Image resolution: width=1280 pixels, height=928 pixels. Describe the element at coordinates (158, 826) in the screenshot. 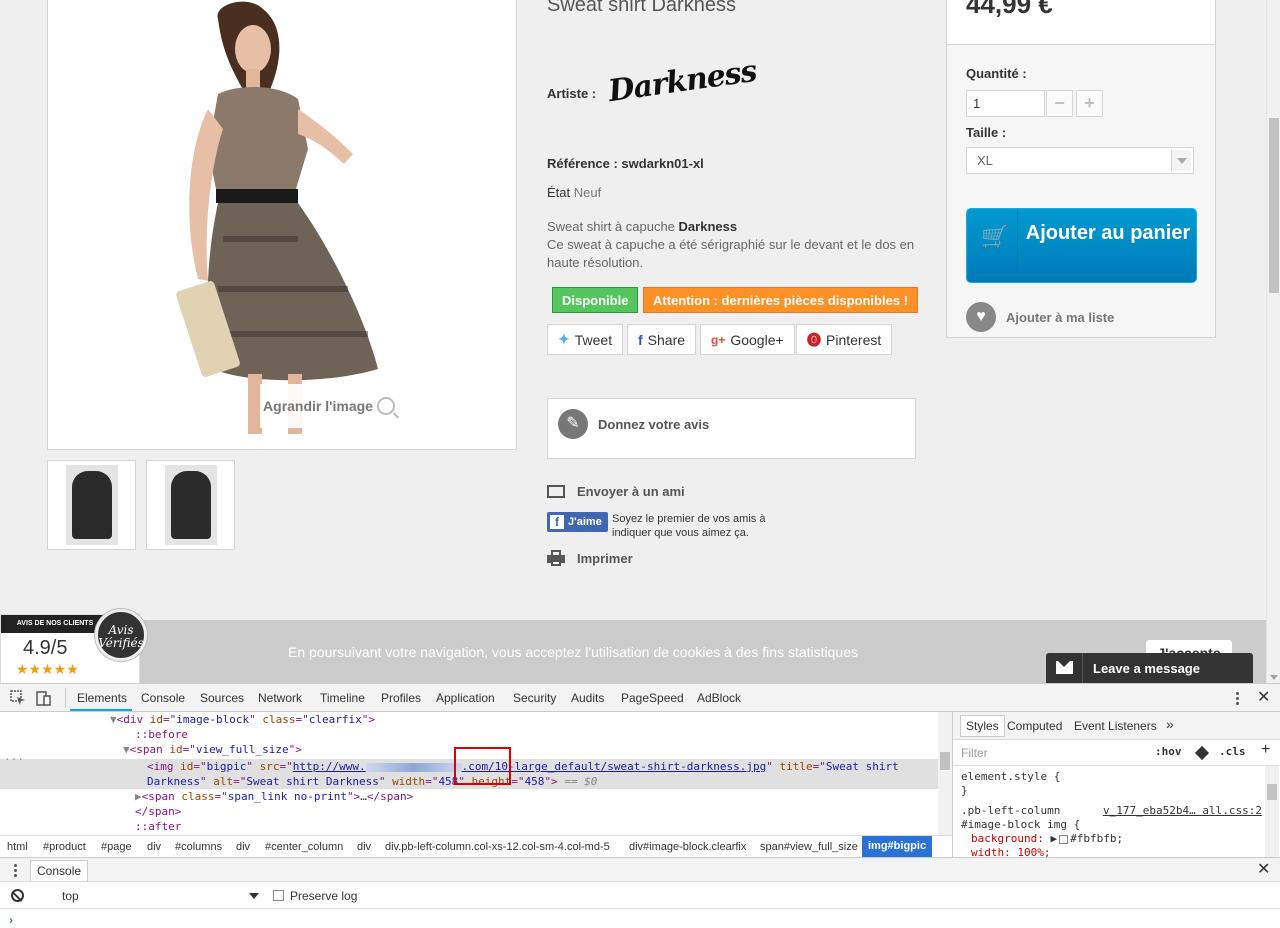

I see `dom-pseudo-after: ::after` at that location.